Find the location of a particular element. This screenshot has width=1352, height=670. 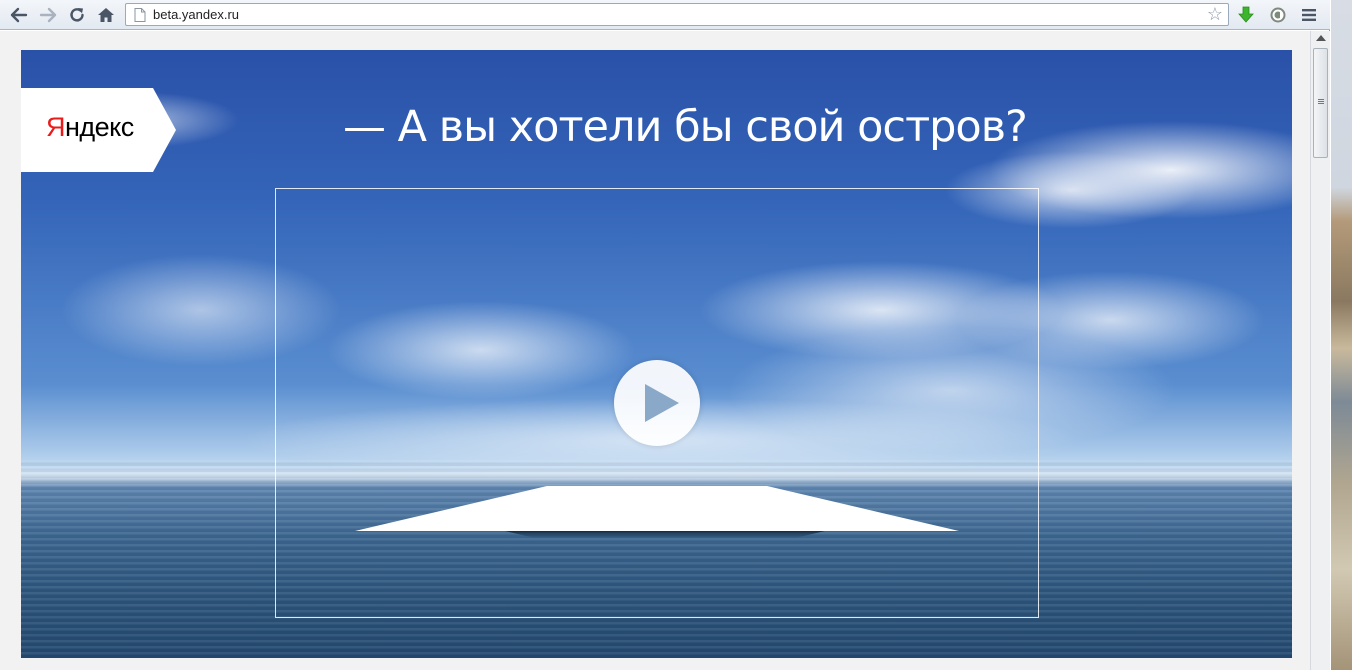

logo-text: Яндекс is located at coordinates (90, 127).